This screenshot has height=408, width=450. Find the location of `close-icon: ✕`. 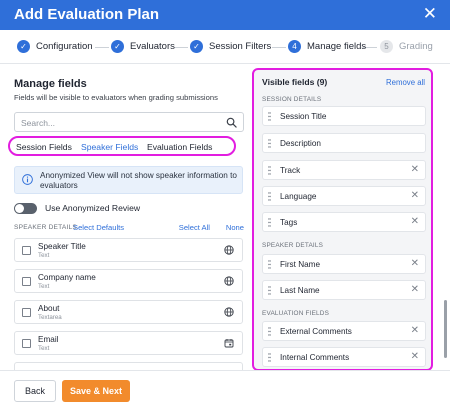

close-icon: ✕ is located at coordinates (430, 13).